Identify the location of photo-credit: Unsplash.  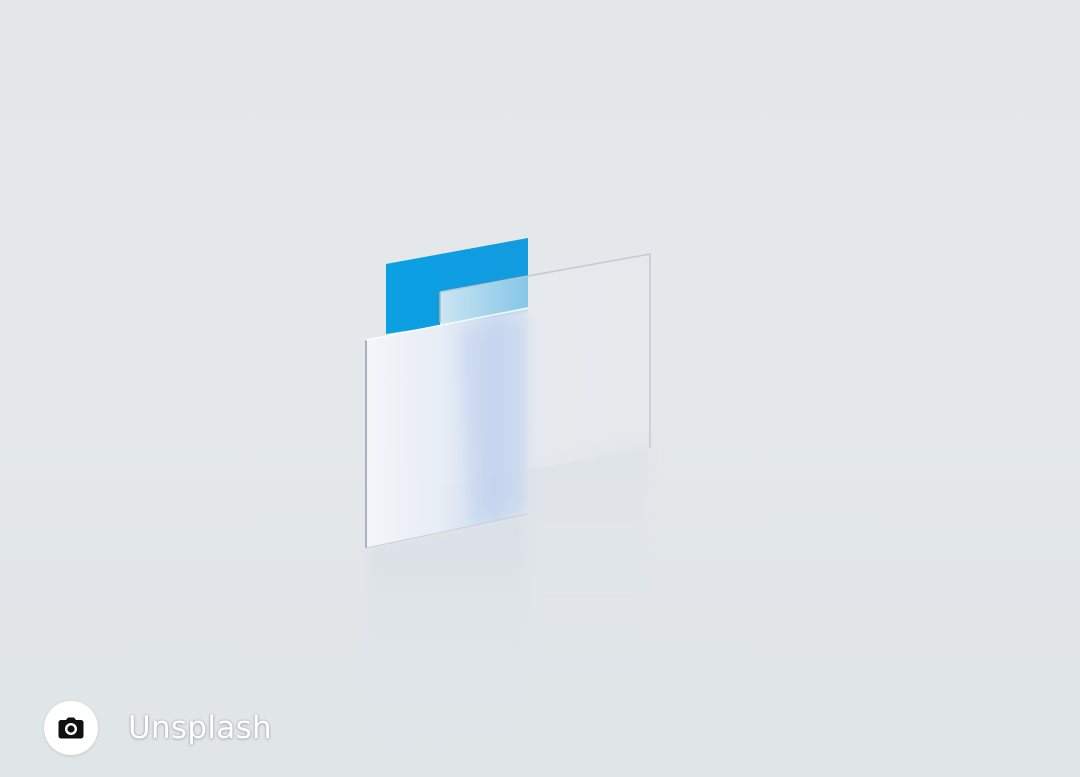
(158, 728).